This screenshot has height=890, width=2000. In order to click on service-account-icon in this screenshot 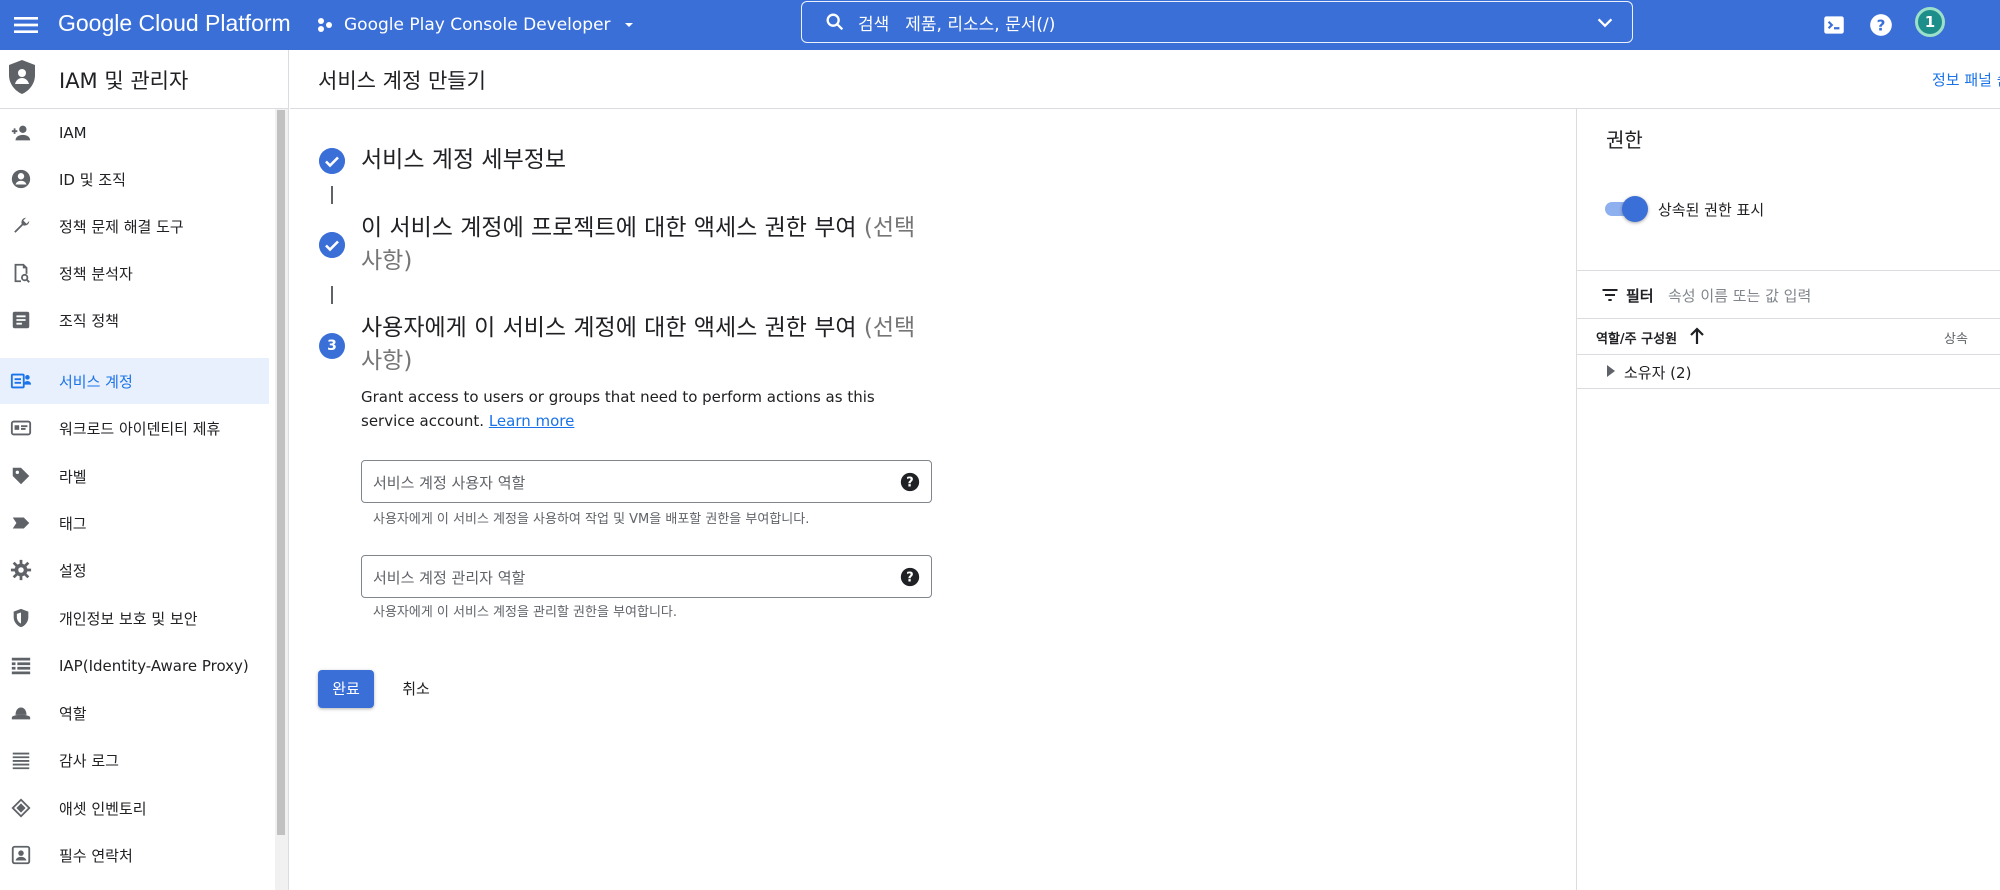, I will do `click(21, 381)`.